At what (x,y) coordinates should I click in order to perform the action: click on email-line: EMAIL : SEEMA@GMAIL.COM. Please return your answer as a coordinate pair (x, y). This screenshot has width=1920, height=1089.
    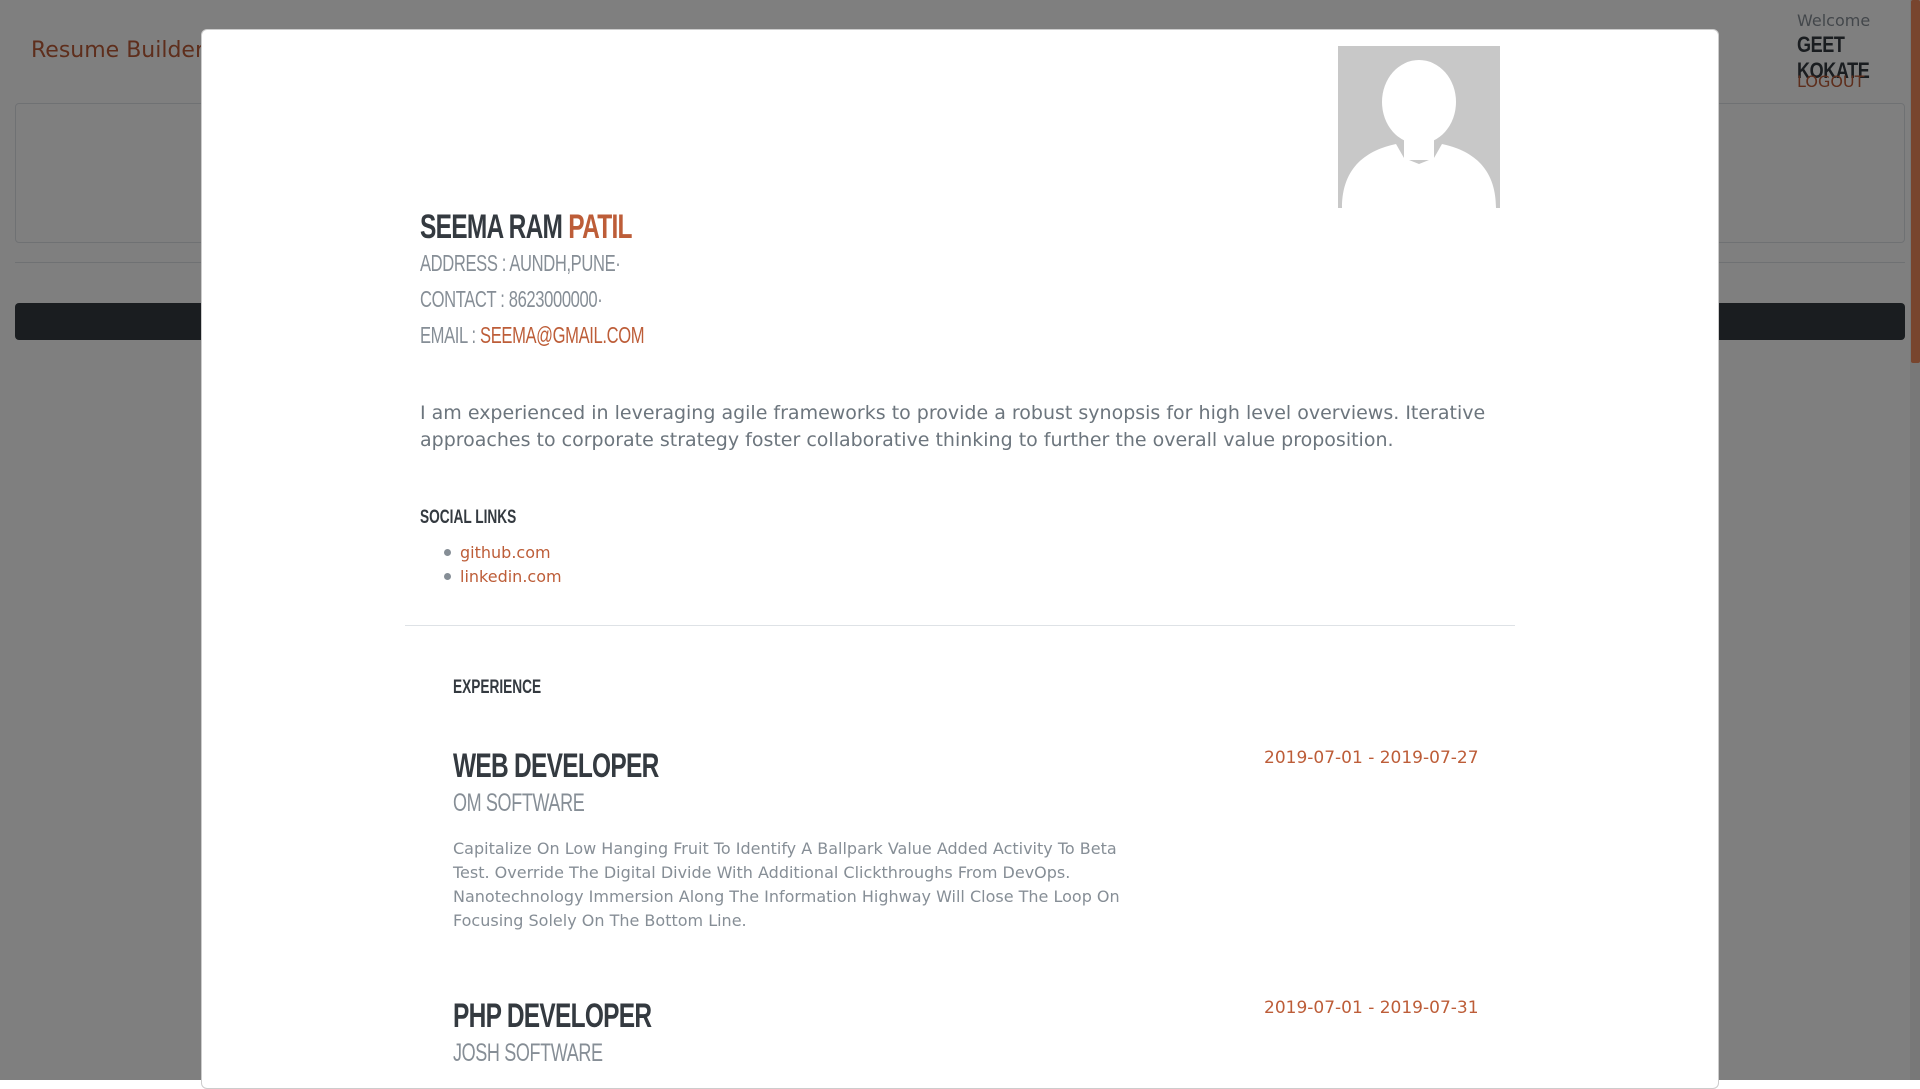
    Looking at the image, I should click on (575, 335).